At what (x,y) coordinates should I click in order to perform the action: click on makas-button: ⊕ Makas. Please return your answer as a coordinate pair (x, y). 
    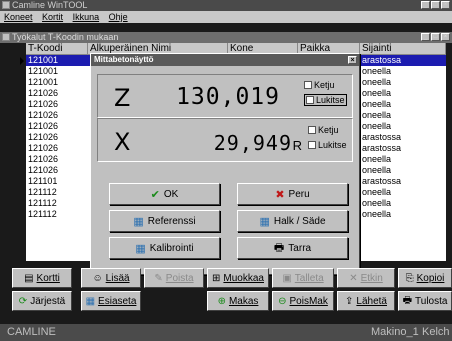
    Looking at the image, I should click on (238, 301).